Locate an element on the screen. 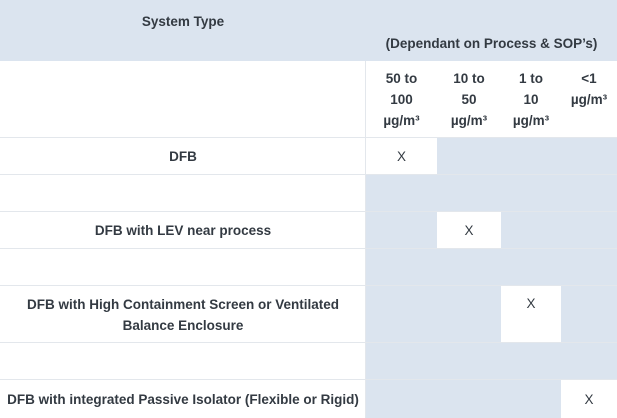 The height and width of the screenshot is (418, 617). dependant-heading: (Dependant on Process & SOP’s) is located at coordinates (491, 43).